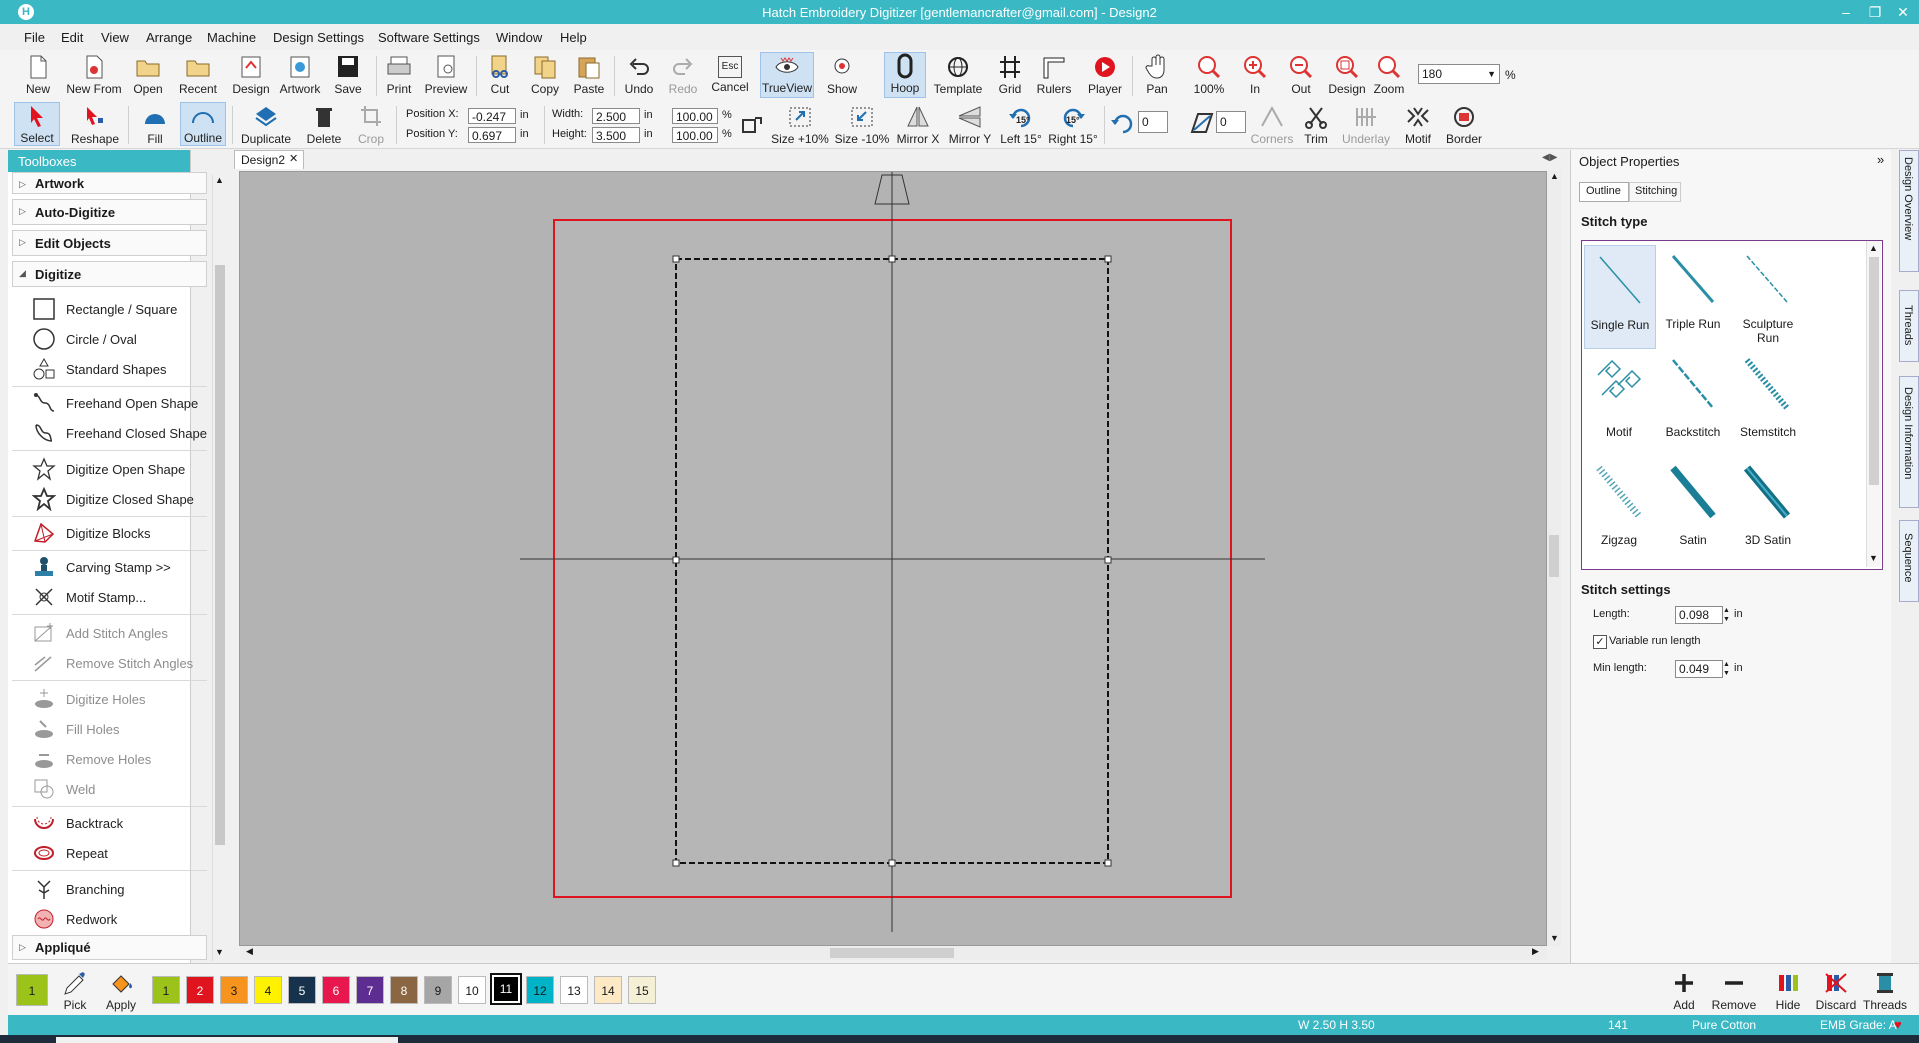  I want to click on canvas-horizontal-scrollbar: ◀ ▶, so click(893, 953).